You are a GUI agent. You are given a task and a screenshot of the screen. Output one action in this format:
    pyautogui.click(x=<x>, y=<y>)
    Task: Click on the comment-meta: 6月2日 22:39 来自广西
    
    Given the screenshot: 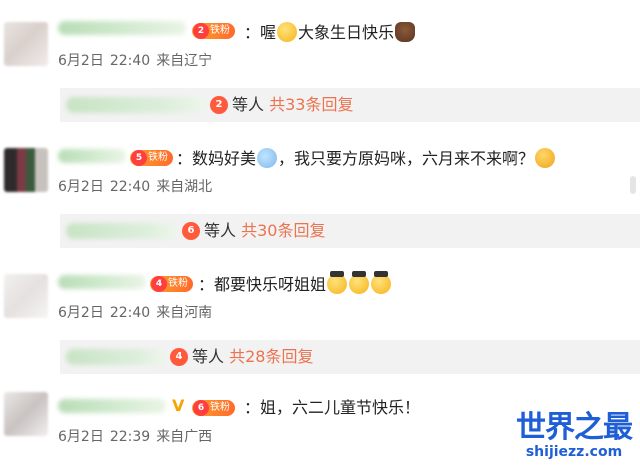 What is the action you would take?
    pyautogui.click(x=138, y=437)
    